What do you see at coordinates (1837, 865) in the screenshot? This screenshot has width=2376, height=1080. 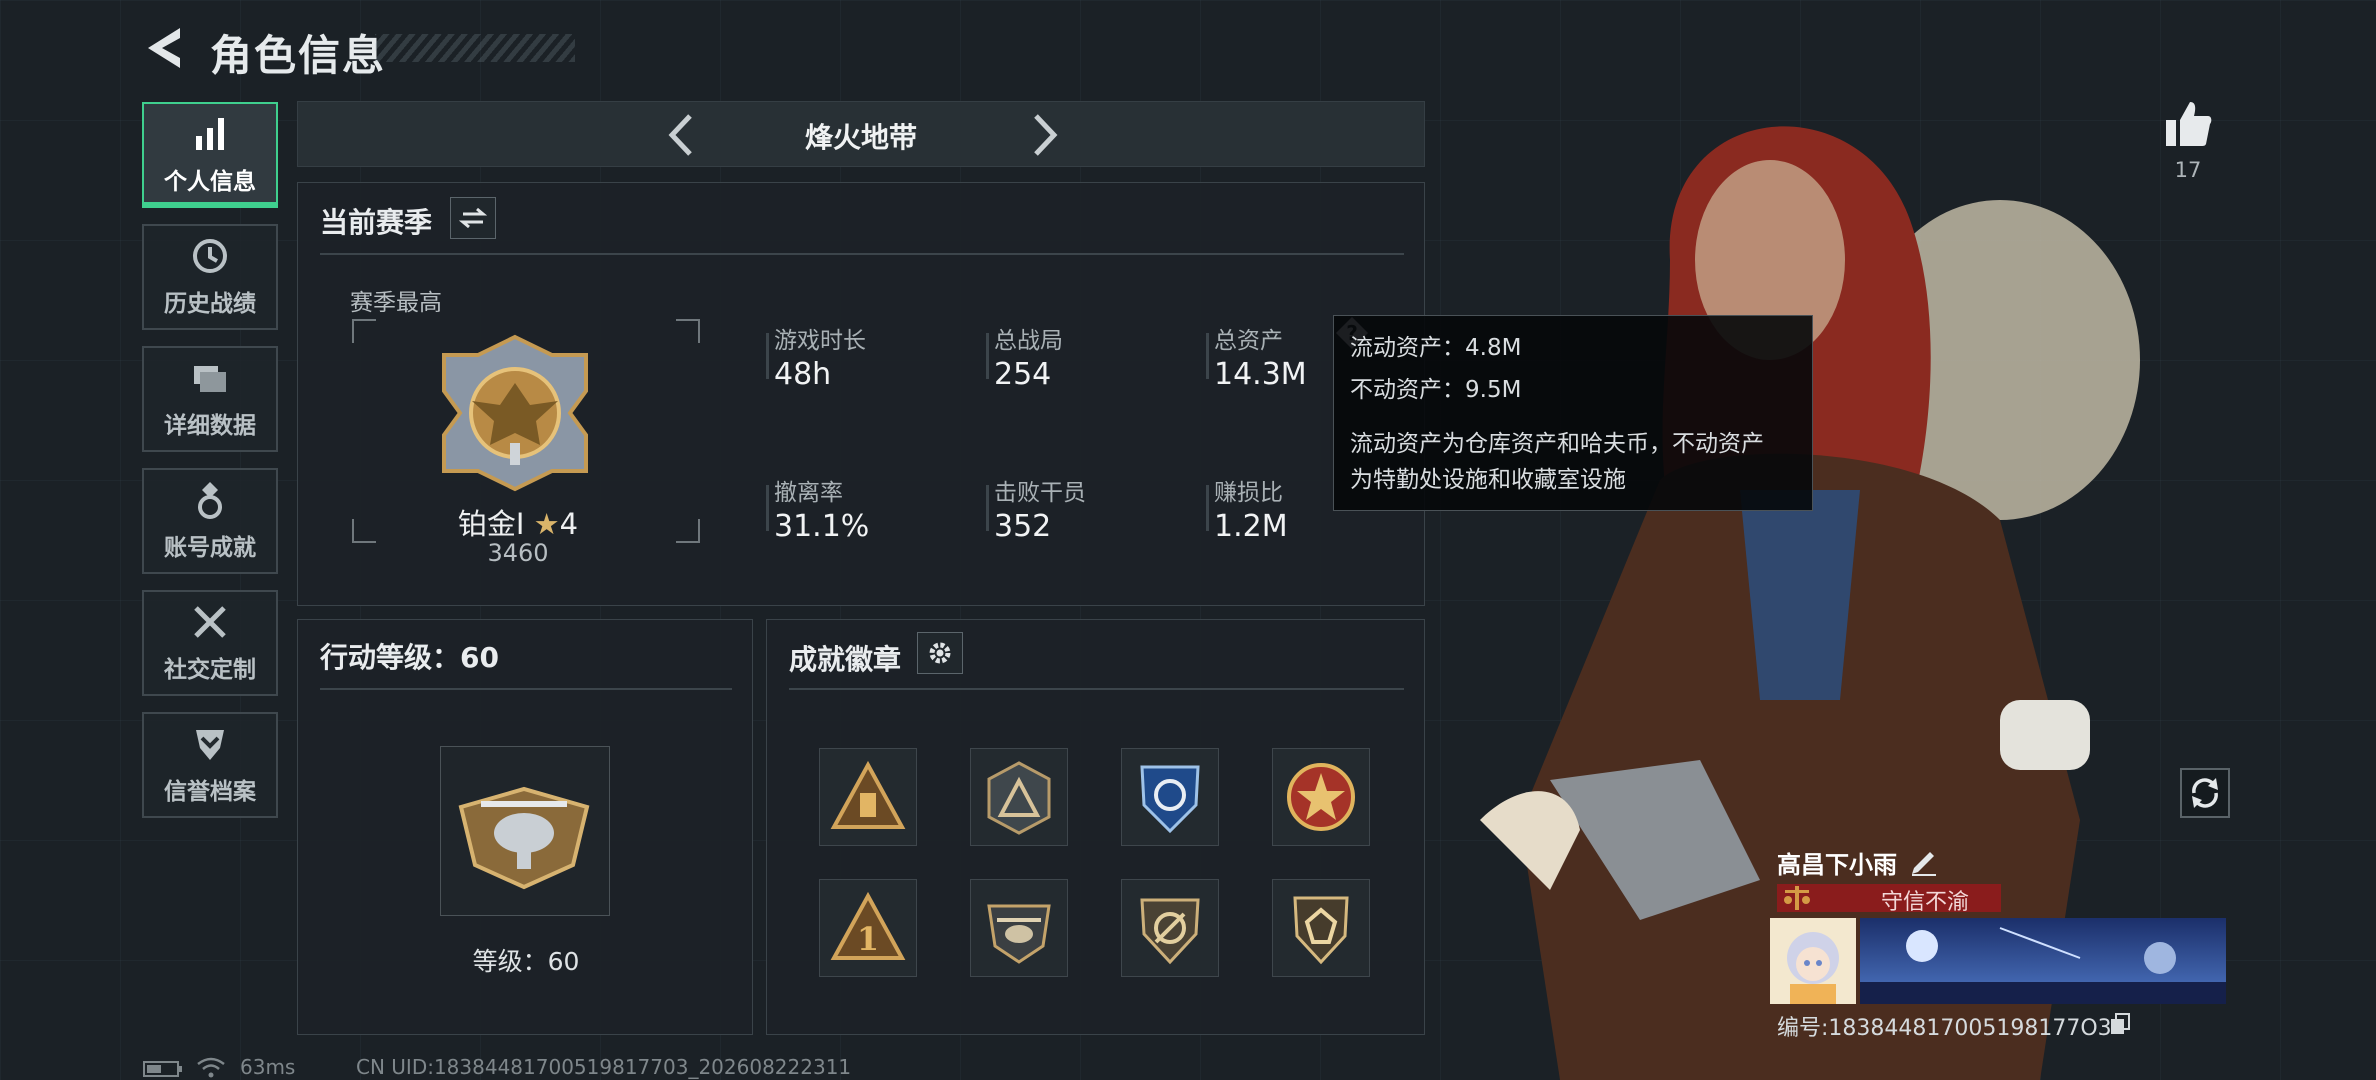 I see `player-name: 高昌下小雨` at bounding box center [1837, 865].